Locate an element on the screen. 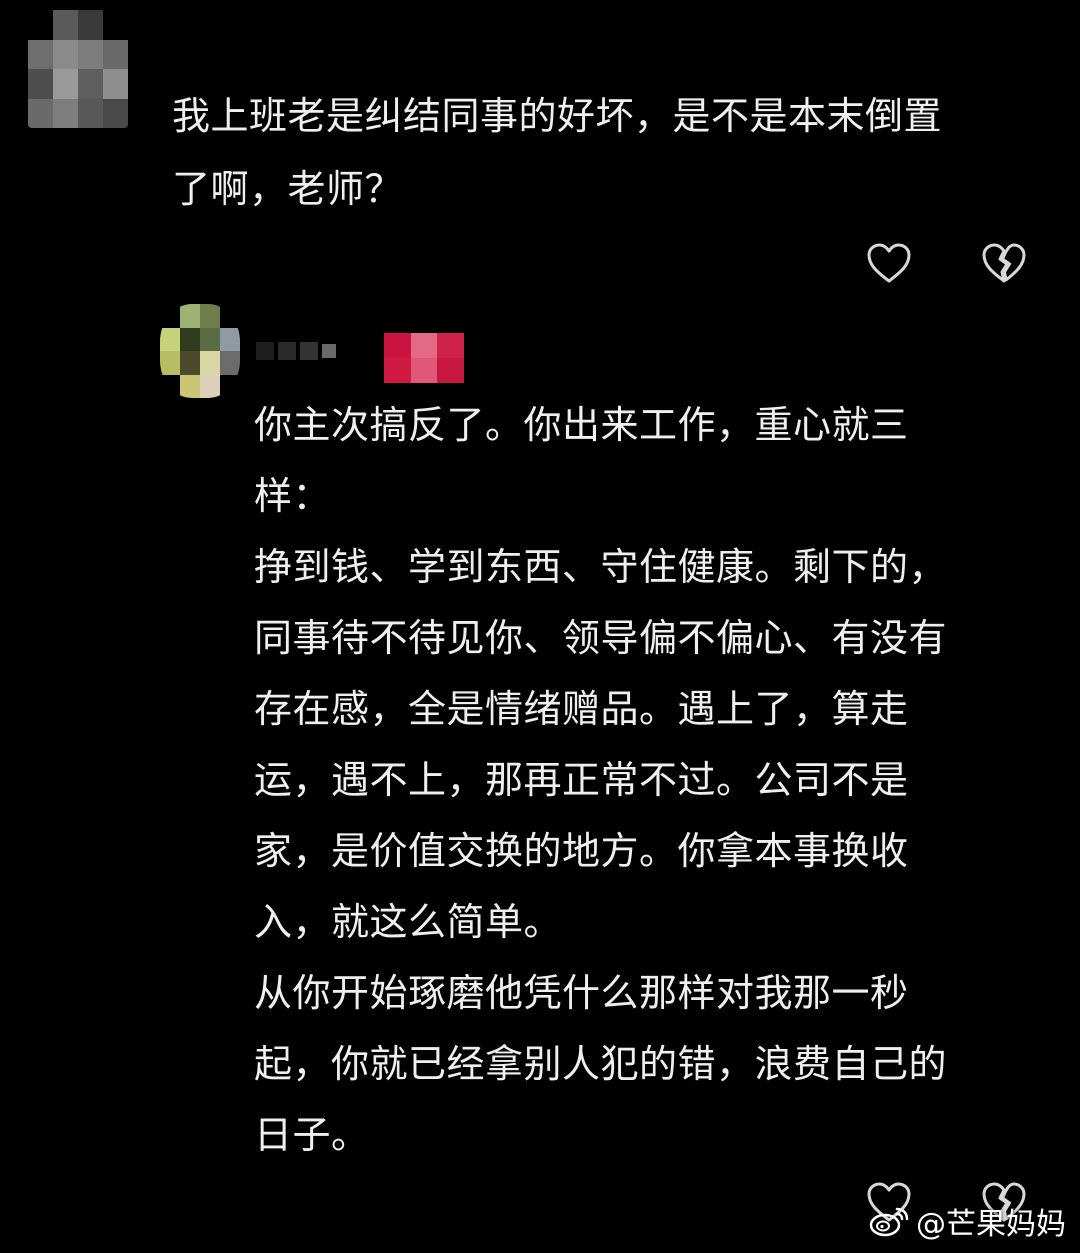 The image size is (1080, 1253). replier-avatar is located at coordinates (200, 351).